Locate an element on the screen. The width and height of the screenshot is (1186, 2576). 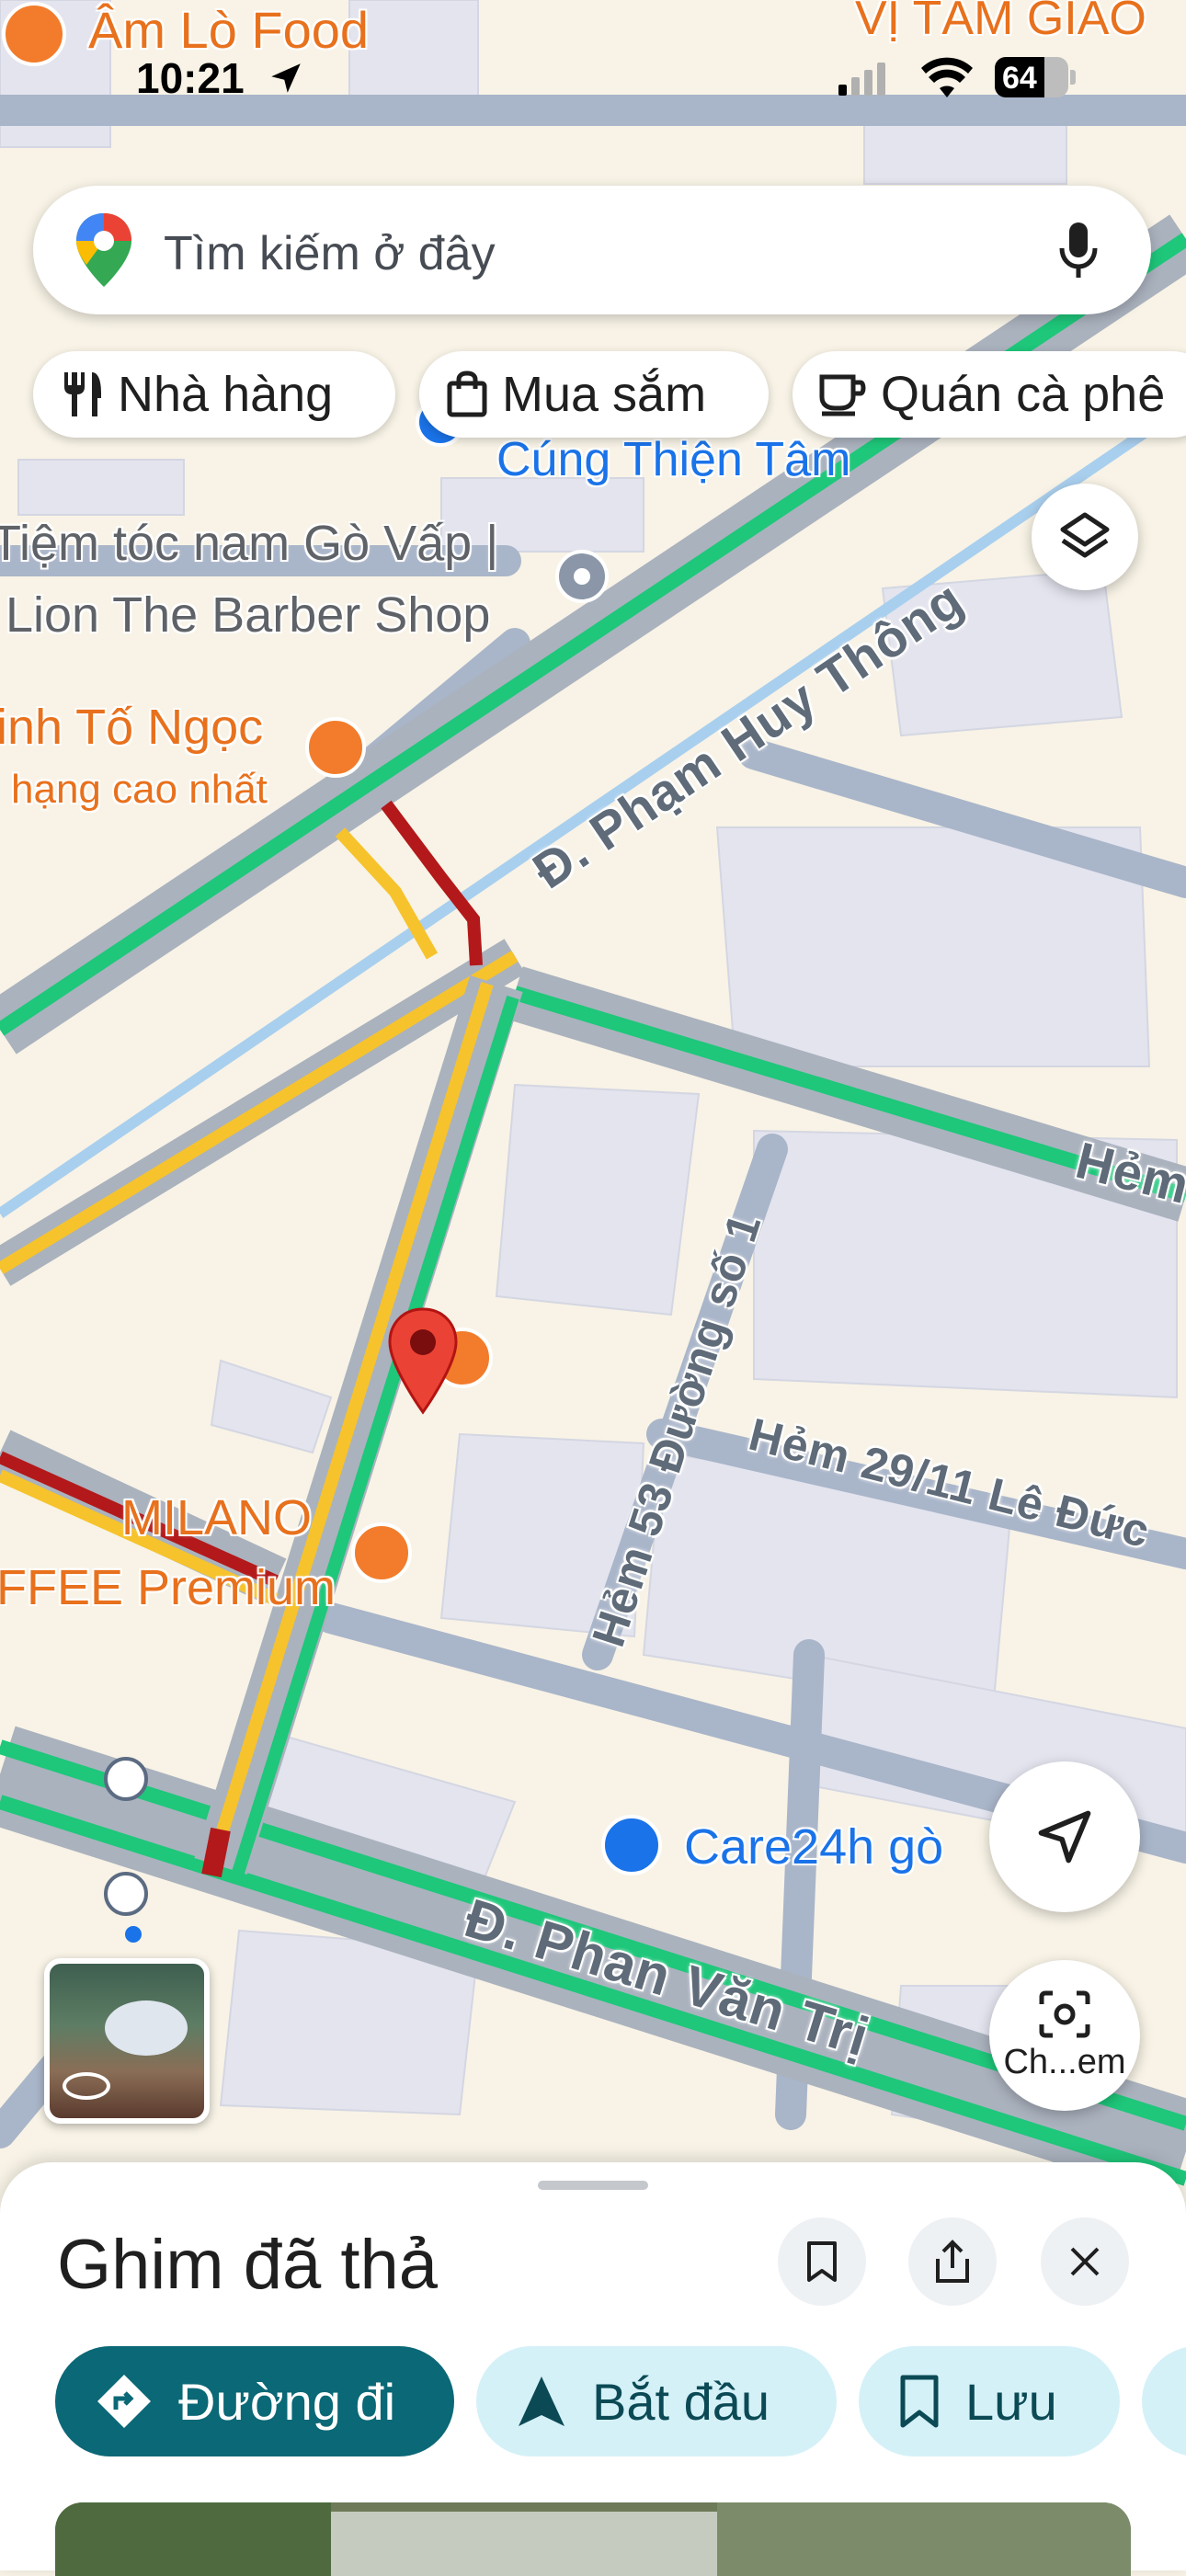
layers-button is located at coordinates (1085, 537).